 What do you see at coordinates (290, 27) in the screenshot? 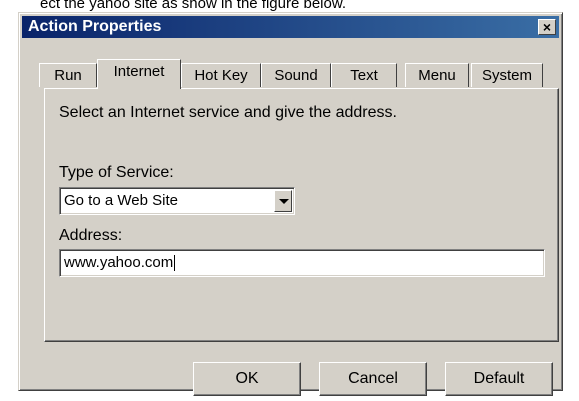
I see `title-bar: Action Properties ×` at bounding box center [290, 27].